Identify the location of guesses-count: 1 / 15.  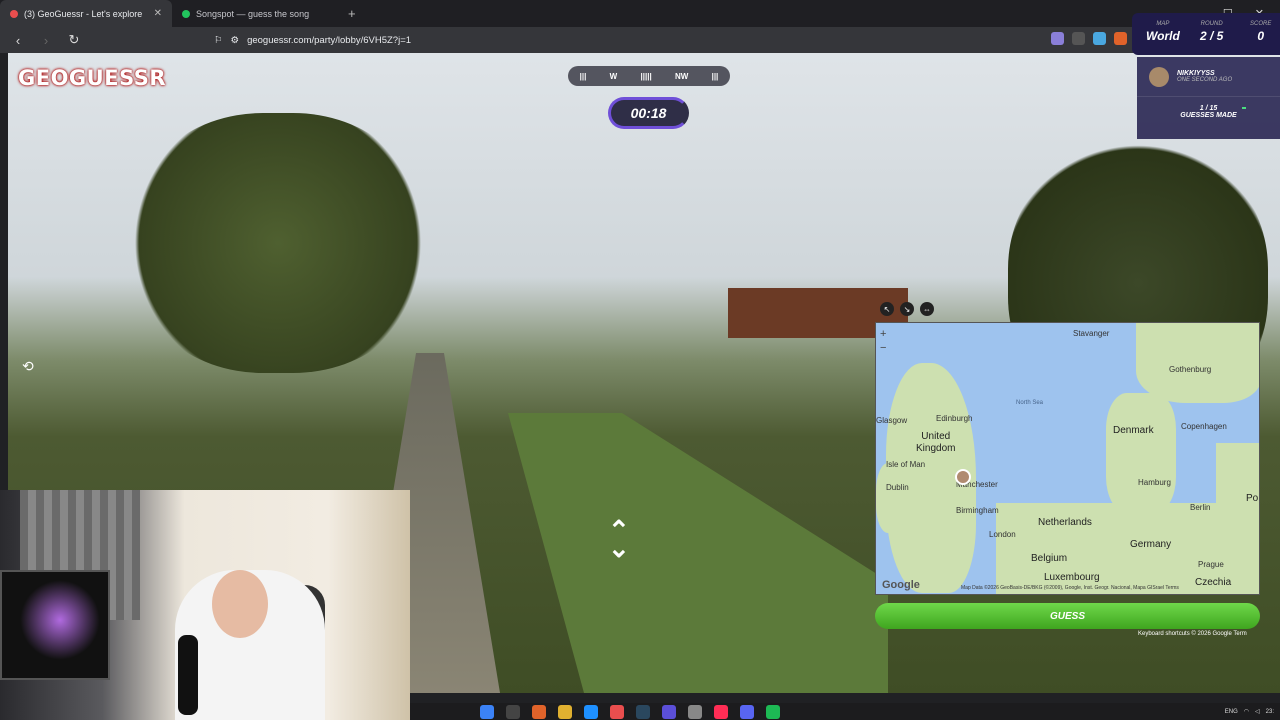
(1208, 108).